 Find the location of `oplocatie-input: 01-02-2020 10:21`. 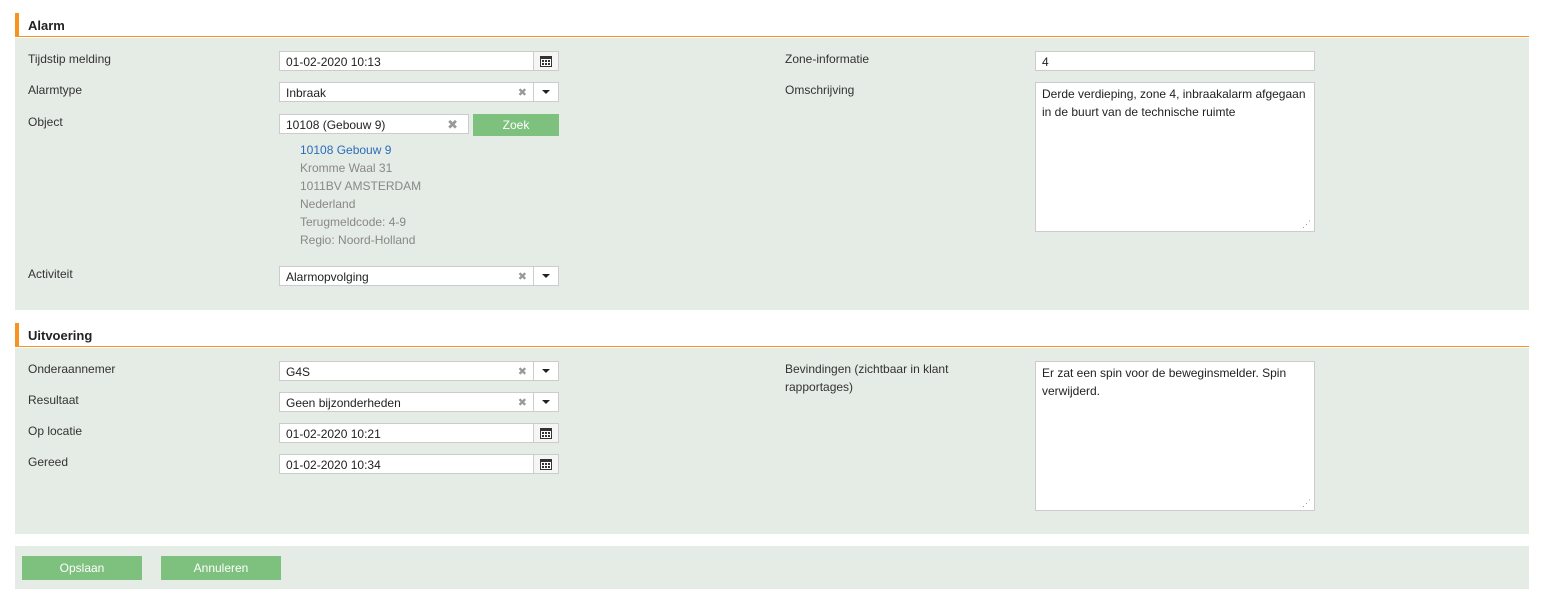

oplocatie-input: 01-02-2020 10:21 is located at coordinates (419, 433).